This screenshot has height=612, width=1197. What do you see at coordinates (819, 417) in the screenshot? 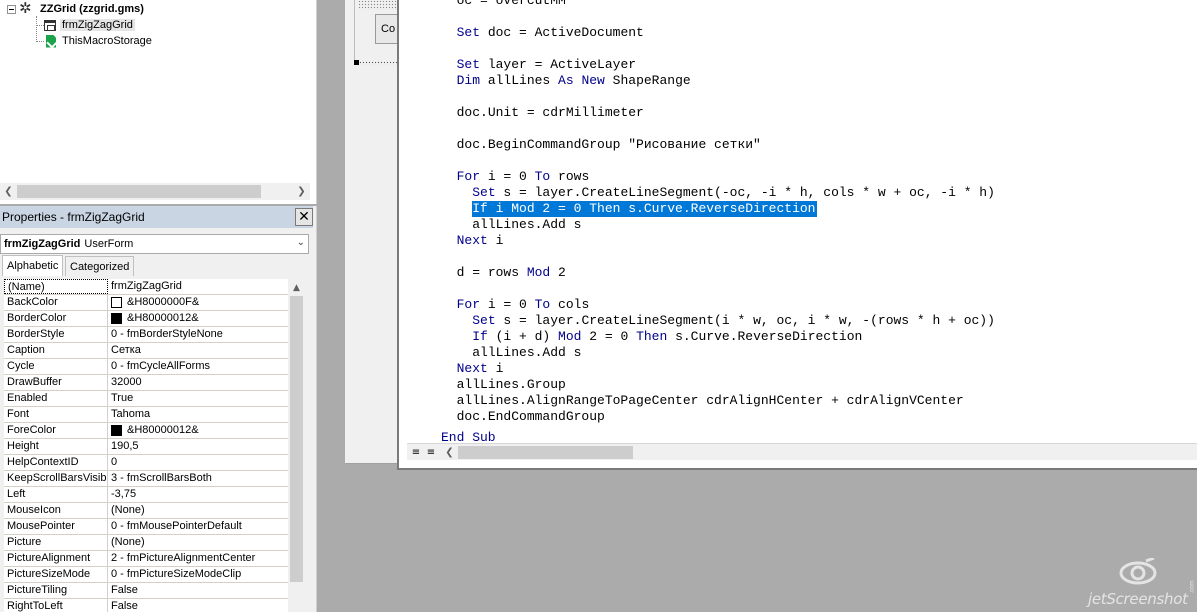
I see `code-line-row: doc.EndCommandGroup` at bounding box center [819, 417].